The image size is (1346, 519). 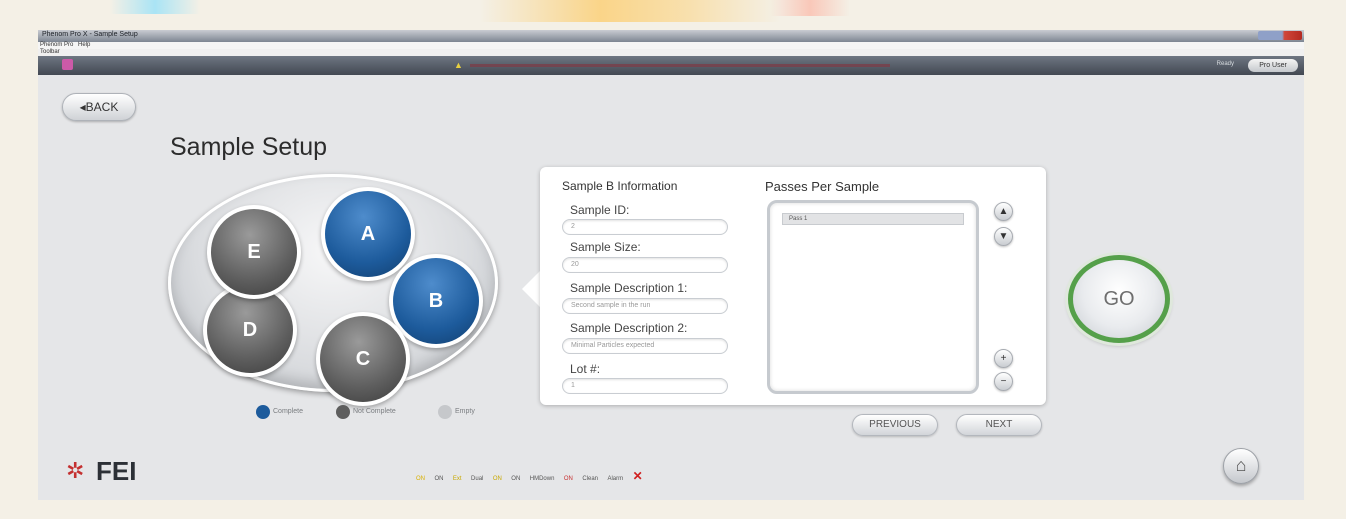 What do you see at coordinates (590, 479) in the screenshot?
I see `status-item: Clean` at bounding box center [590, 479].